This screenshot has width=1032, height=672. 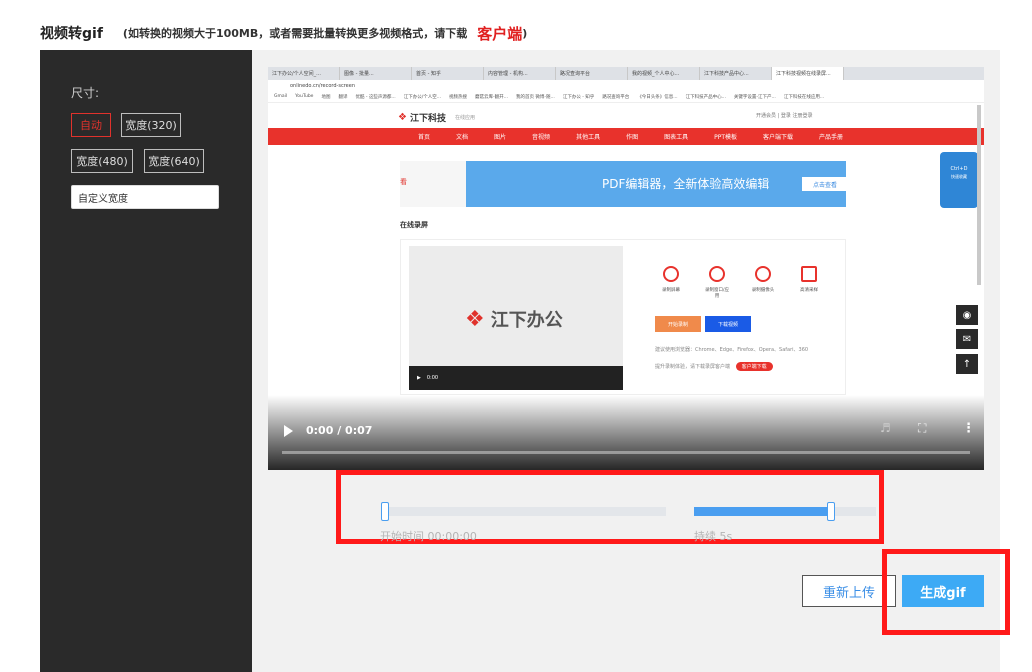 I want to click on inner-play-icon: ▶, so click(x=419, y=378).